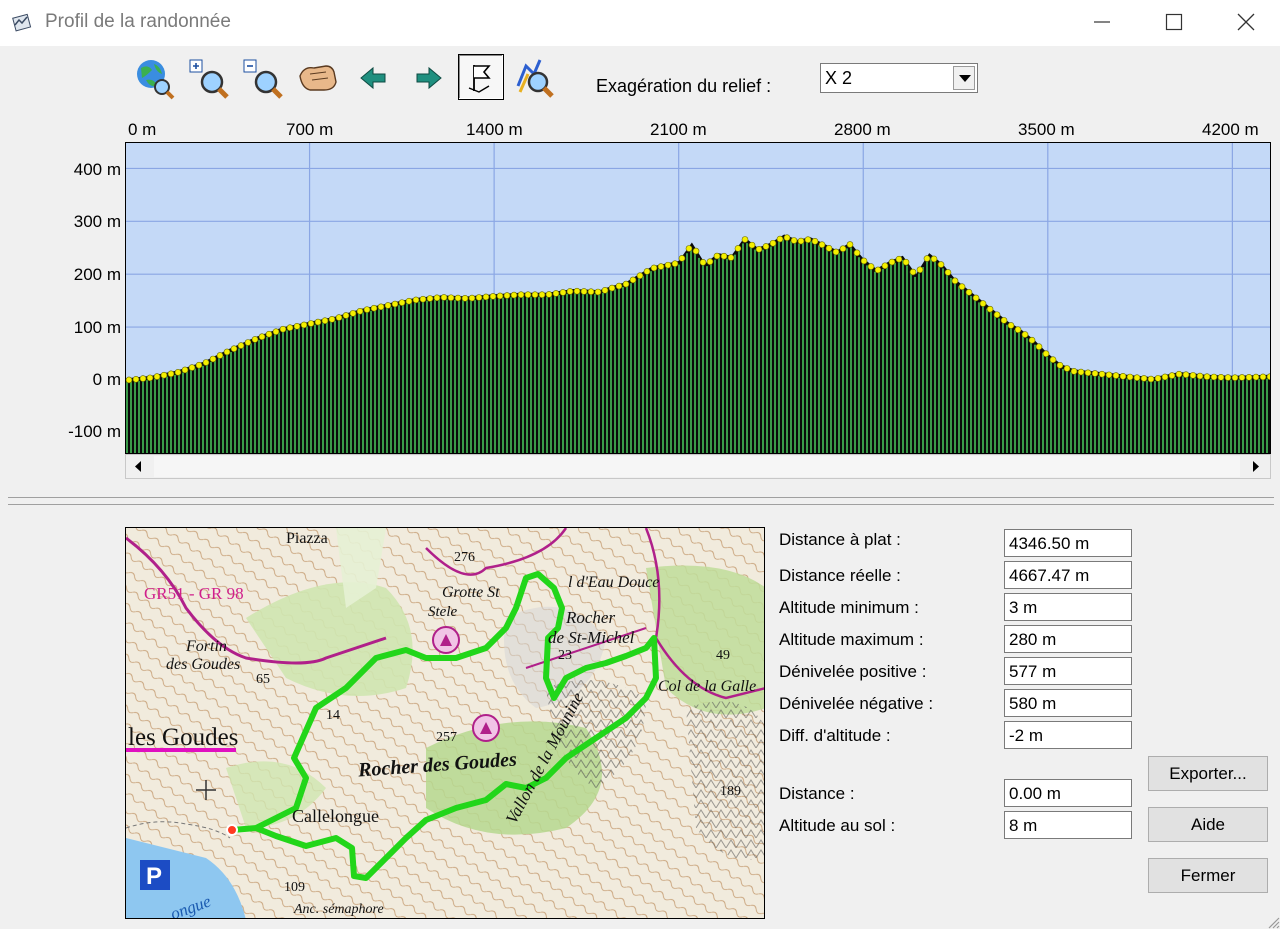 This screenshot has width=1280, height=929. What do you see at coordinates (641, 501) in the screenshot?
I see `splitter` at bounding box center [641, 501].